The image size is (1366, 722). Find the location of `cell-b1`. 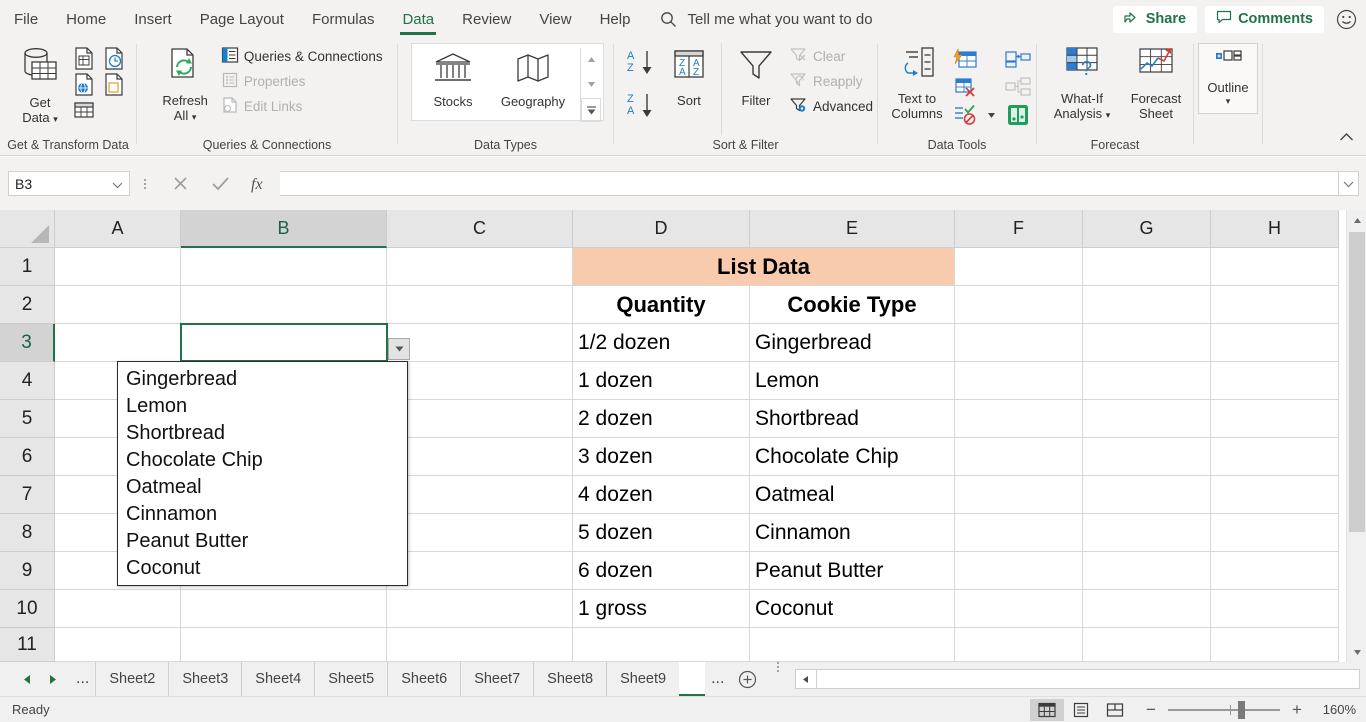

cell-b1 is located at coordinates (284, 267).